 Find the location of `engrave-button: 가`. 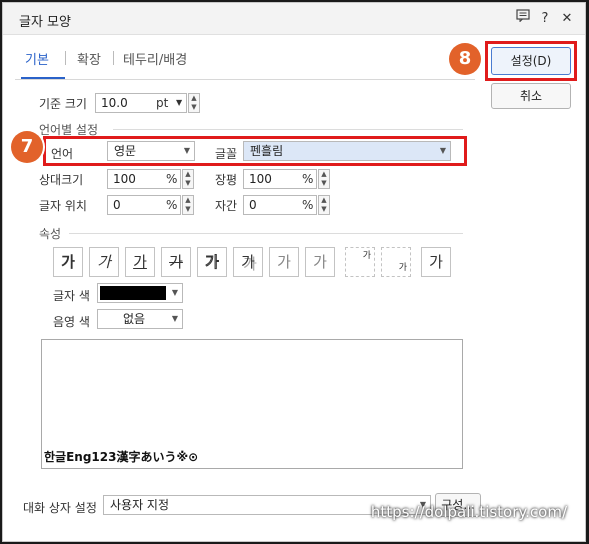

engrave-button: 가 is located at coordinates (320, 262).